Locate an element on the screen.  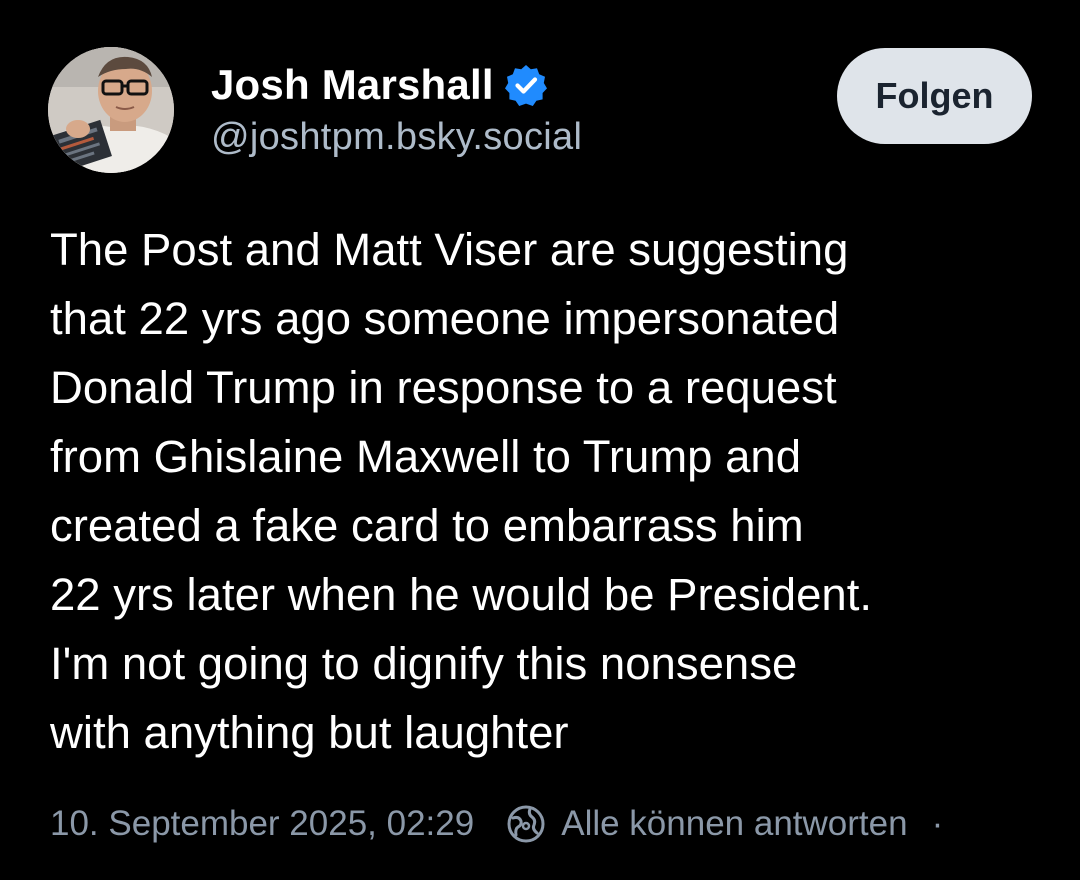
follow-button: Folgen is located at coordinates (934, 96).